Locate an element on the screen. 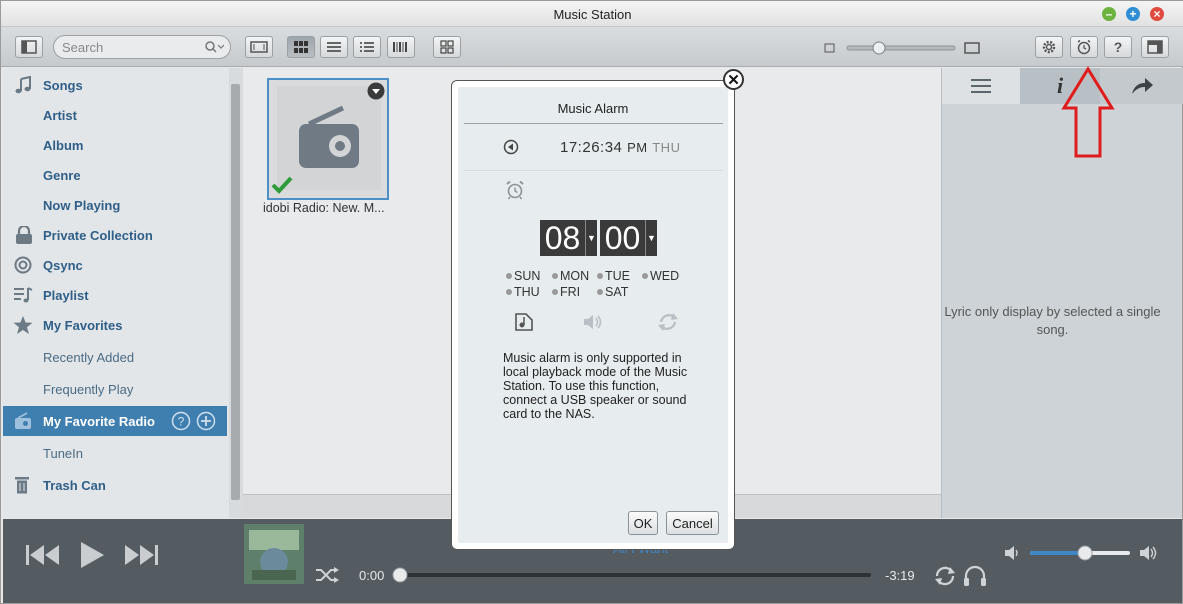 Image resolution: width=1183 pixels, height=604 pixels. large-size-icon is located at coordinates (972, 48).